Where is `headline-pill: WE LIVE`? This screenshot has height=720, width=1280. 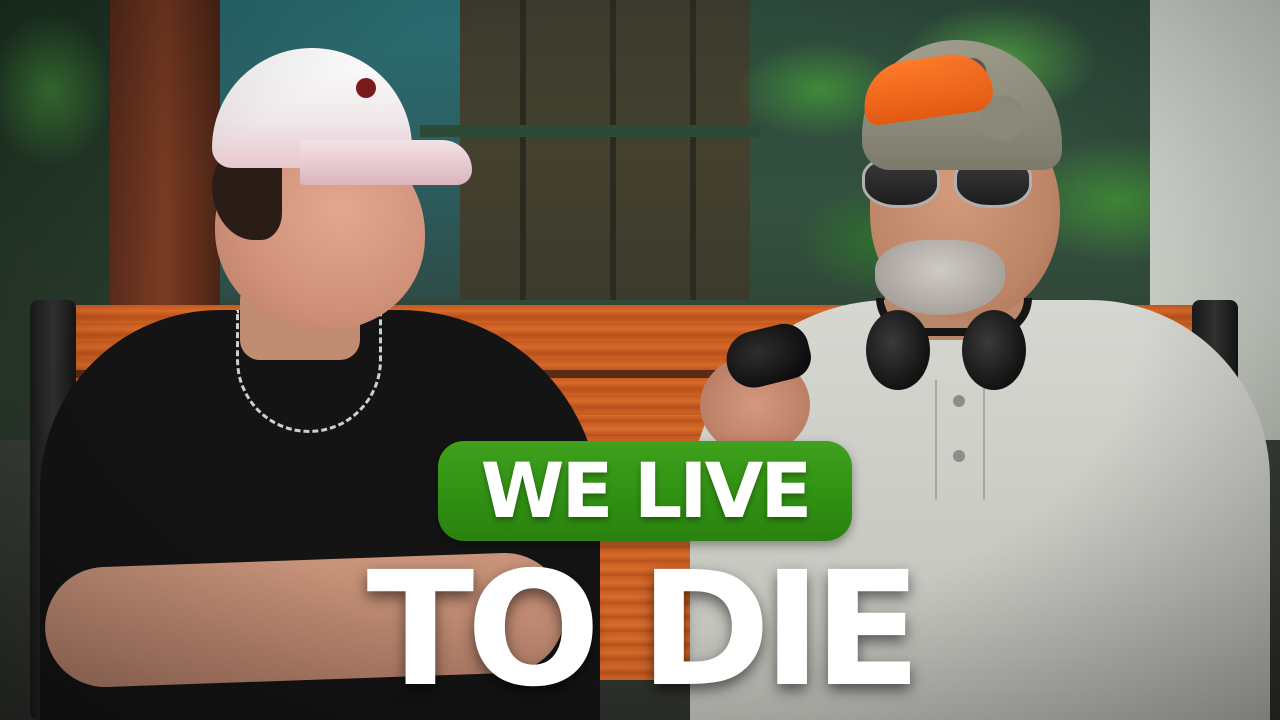 headline-pill: WE LIVE is located at coordinates (645, 491).